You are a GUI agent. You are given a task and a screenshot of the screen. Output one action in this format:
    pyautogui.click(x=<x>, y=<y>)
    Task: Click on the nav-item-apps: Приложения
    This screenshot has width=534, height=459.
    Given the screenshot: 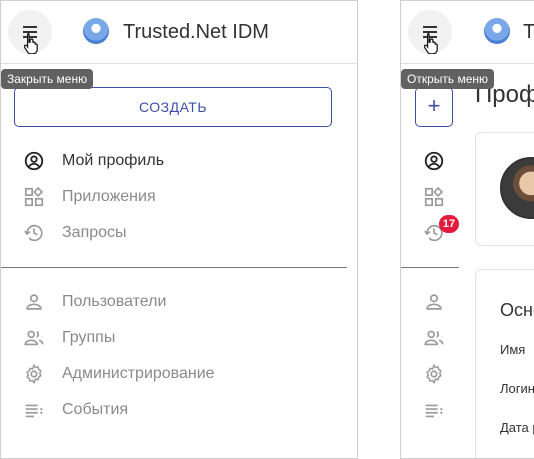 What is the action you would take?
    pyautogui.click(x=88, y=197)
    